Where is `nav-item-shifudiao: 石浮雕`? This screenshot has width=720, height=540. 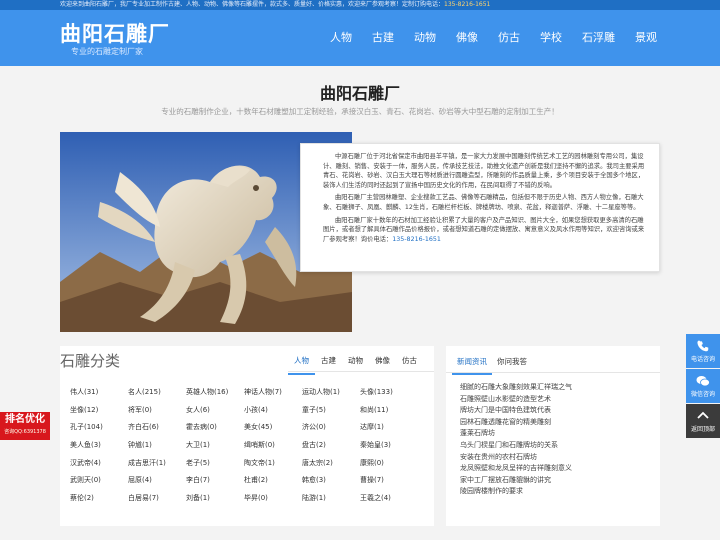
nav-item-shifudiao: 石浮雕 is located at coordinates (598, 38).